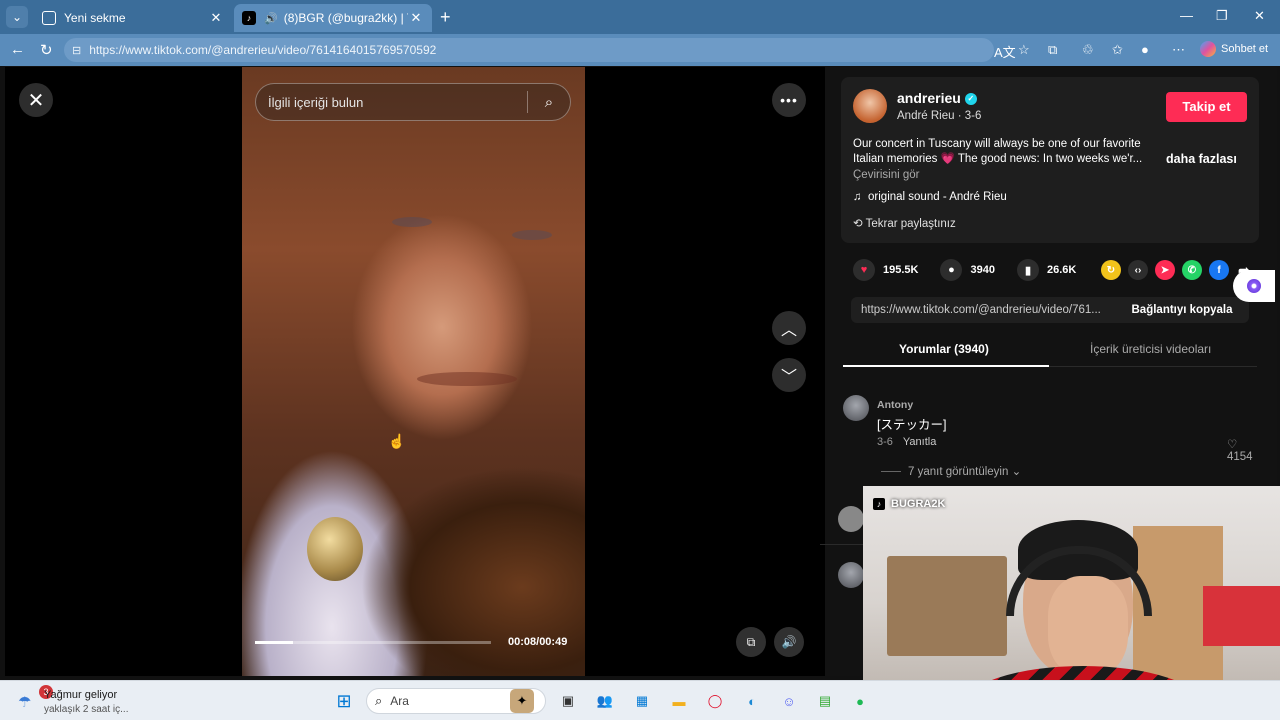 Image resolution: width=1280 pixels, height=720 pixels. I want to click on copy-link-button: Bağlantıyı kopyala, so click(1182, 310).